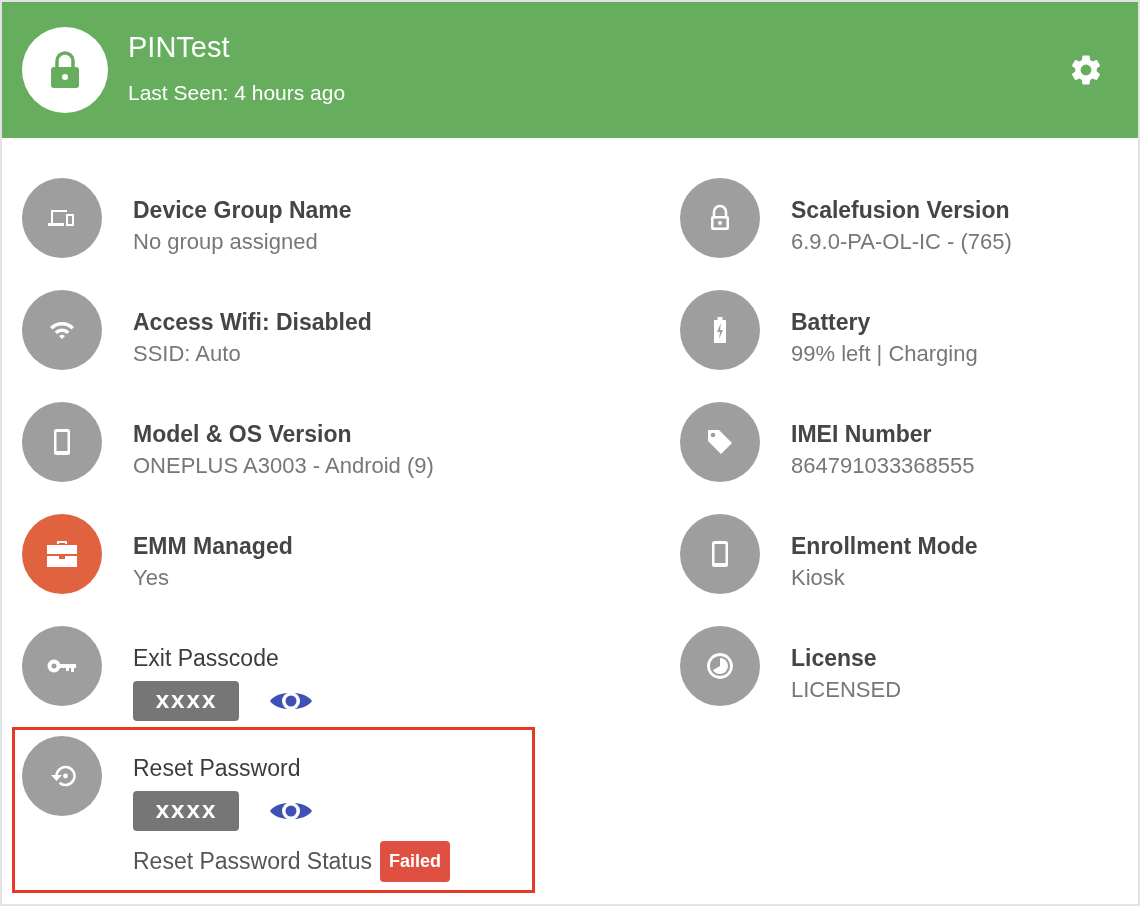 Image resolution: width=1140 pixels, height=906 pixels. I want to click on item-title: Scalefusion Version, so click(901, 210).